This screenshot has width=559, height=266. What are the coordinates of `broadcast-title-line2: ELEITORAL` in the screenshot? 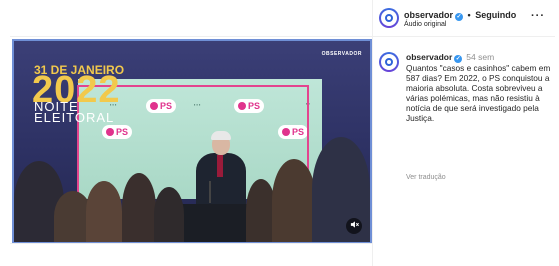 It's located at (74, 117).